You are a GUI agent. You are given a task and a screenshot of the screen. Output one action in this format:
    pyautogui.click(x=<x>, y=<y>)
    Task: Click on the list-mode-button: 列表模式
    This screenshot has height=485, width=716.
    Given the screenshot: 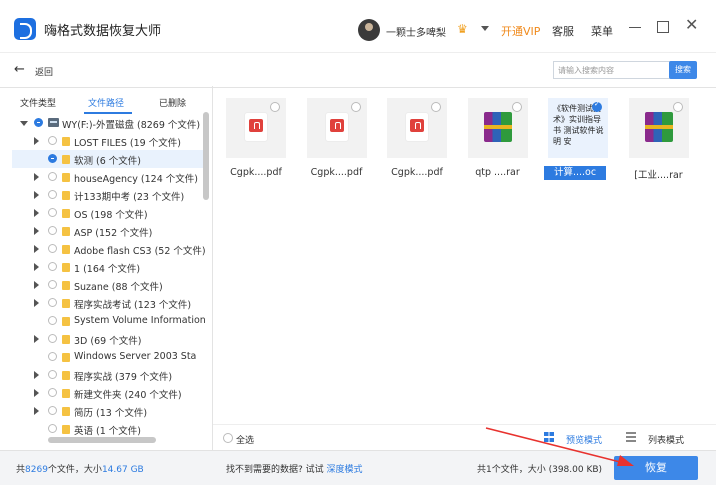 What is the action you would take?
    pyautogui.click(x=666, y=439)
    